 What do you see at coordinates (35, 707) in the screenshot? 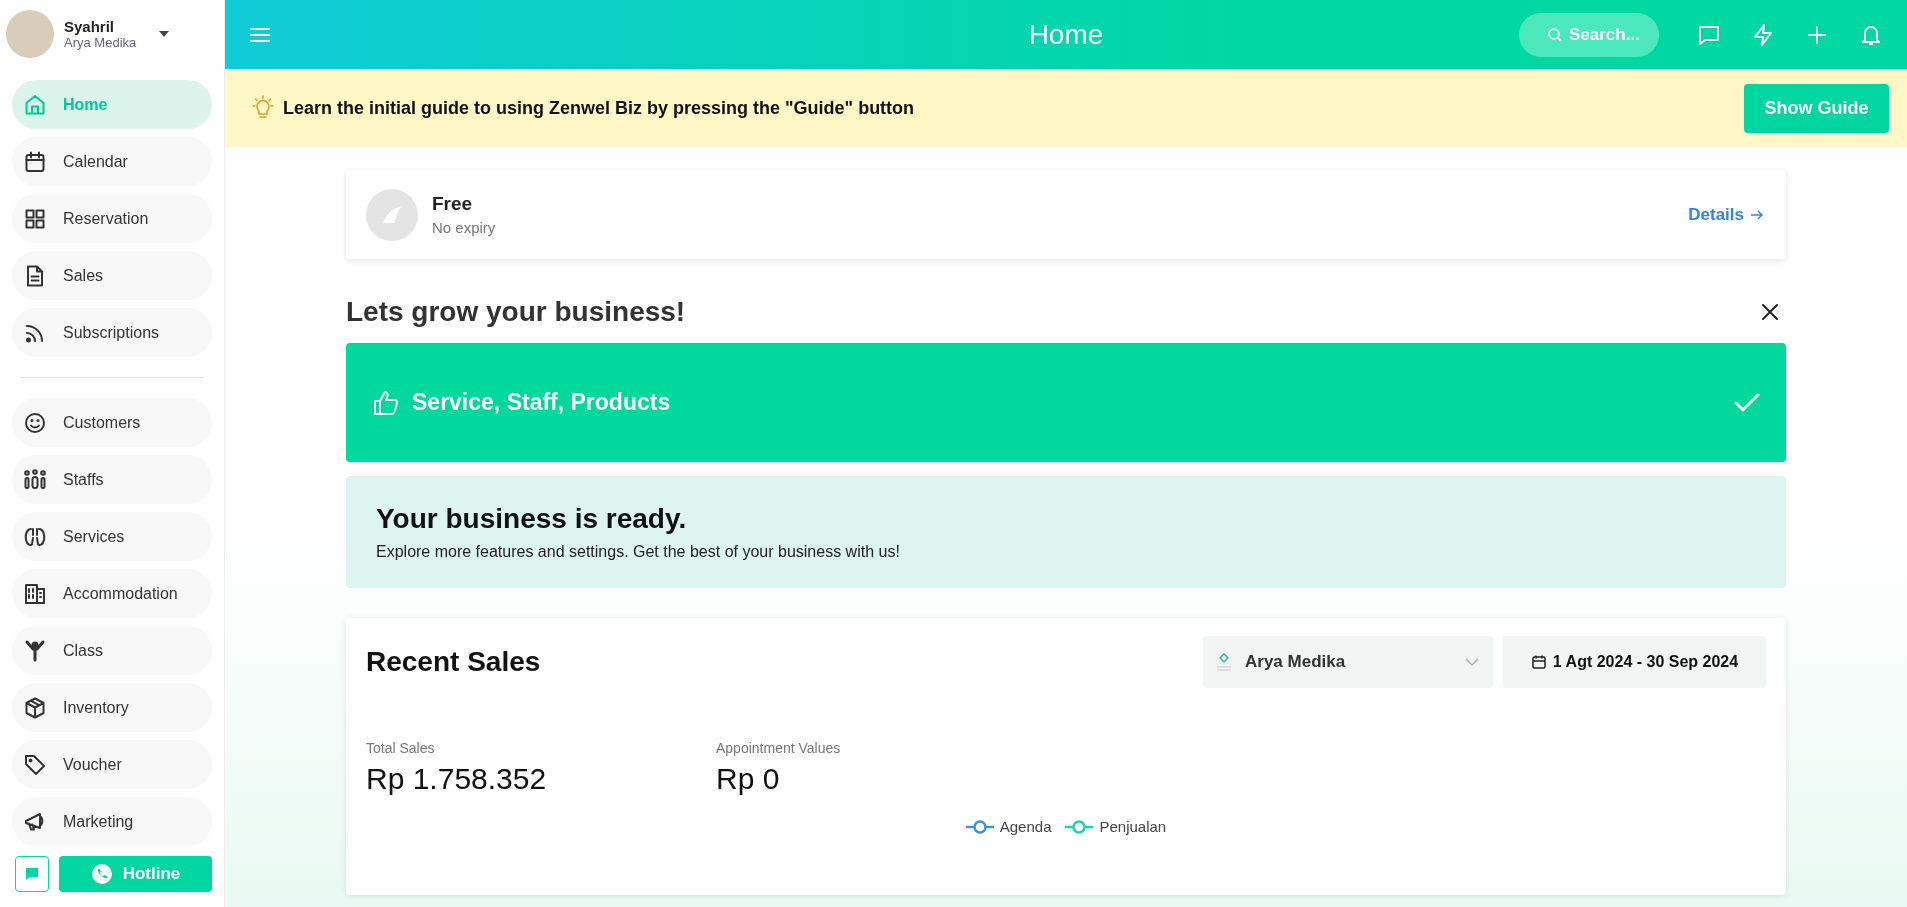
I see `box-icon` at bounding box center [35, 707].